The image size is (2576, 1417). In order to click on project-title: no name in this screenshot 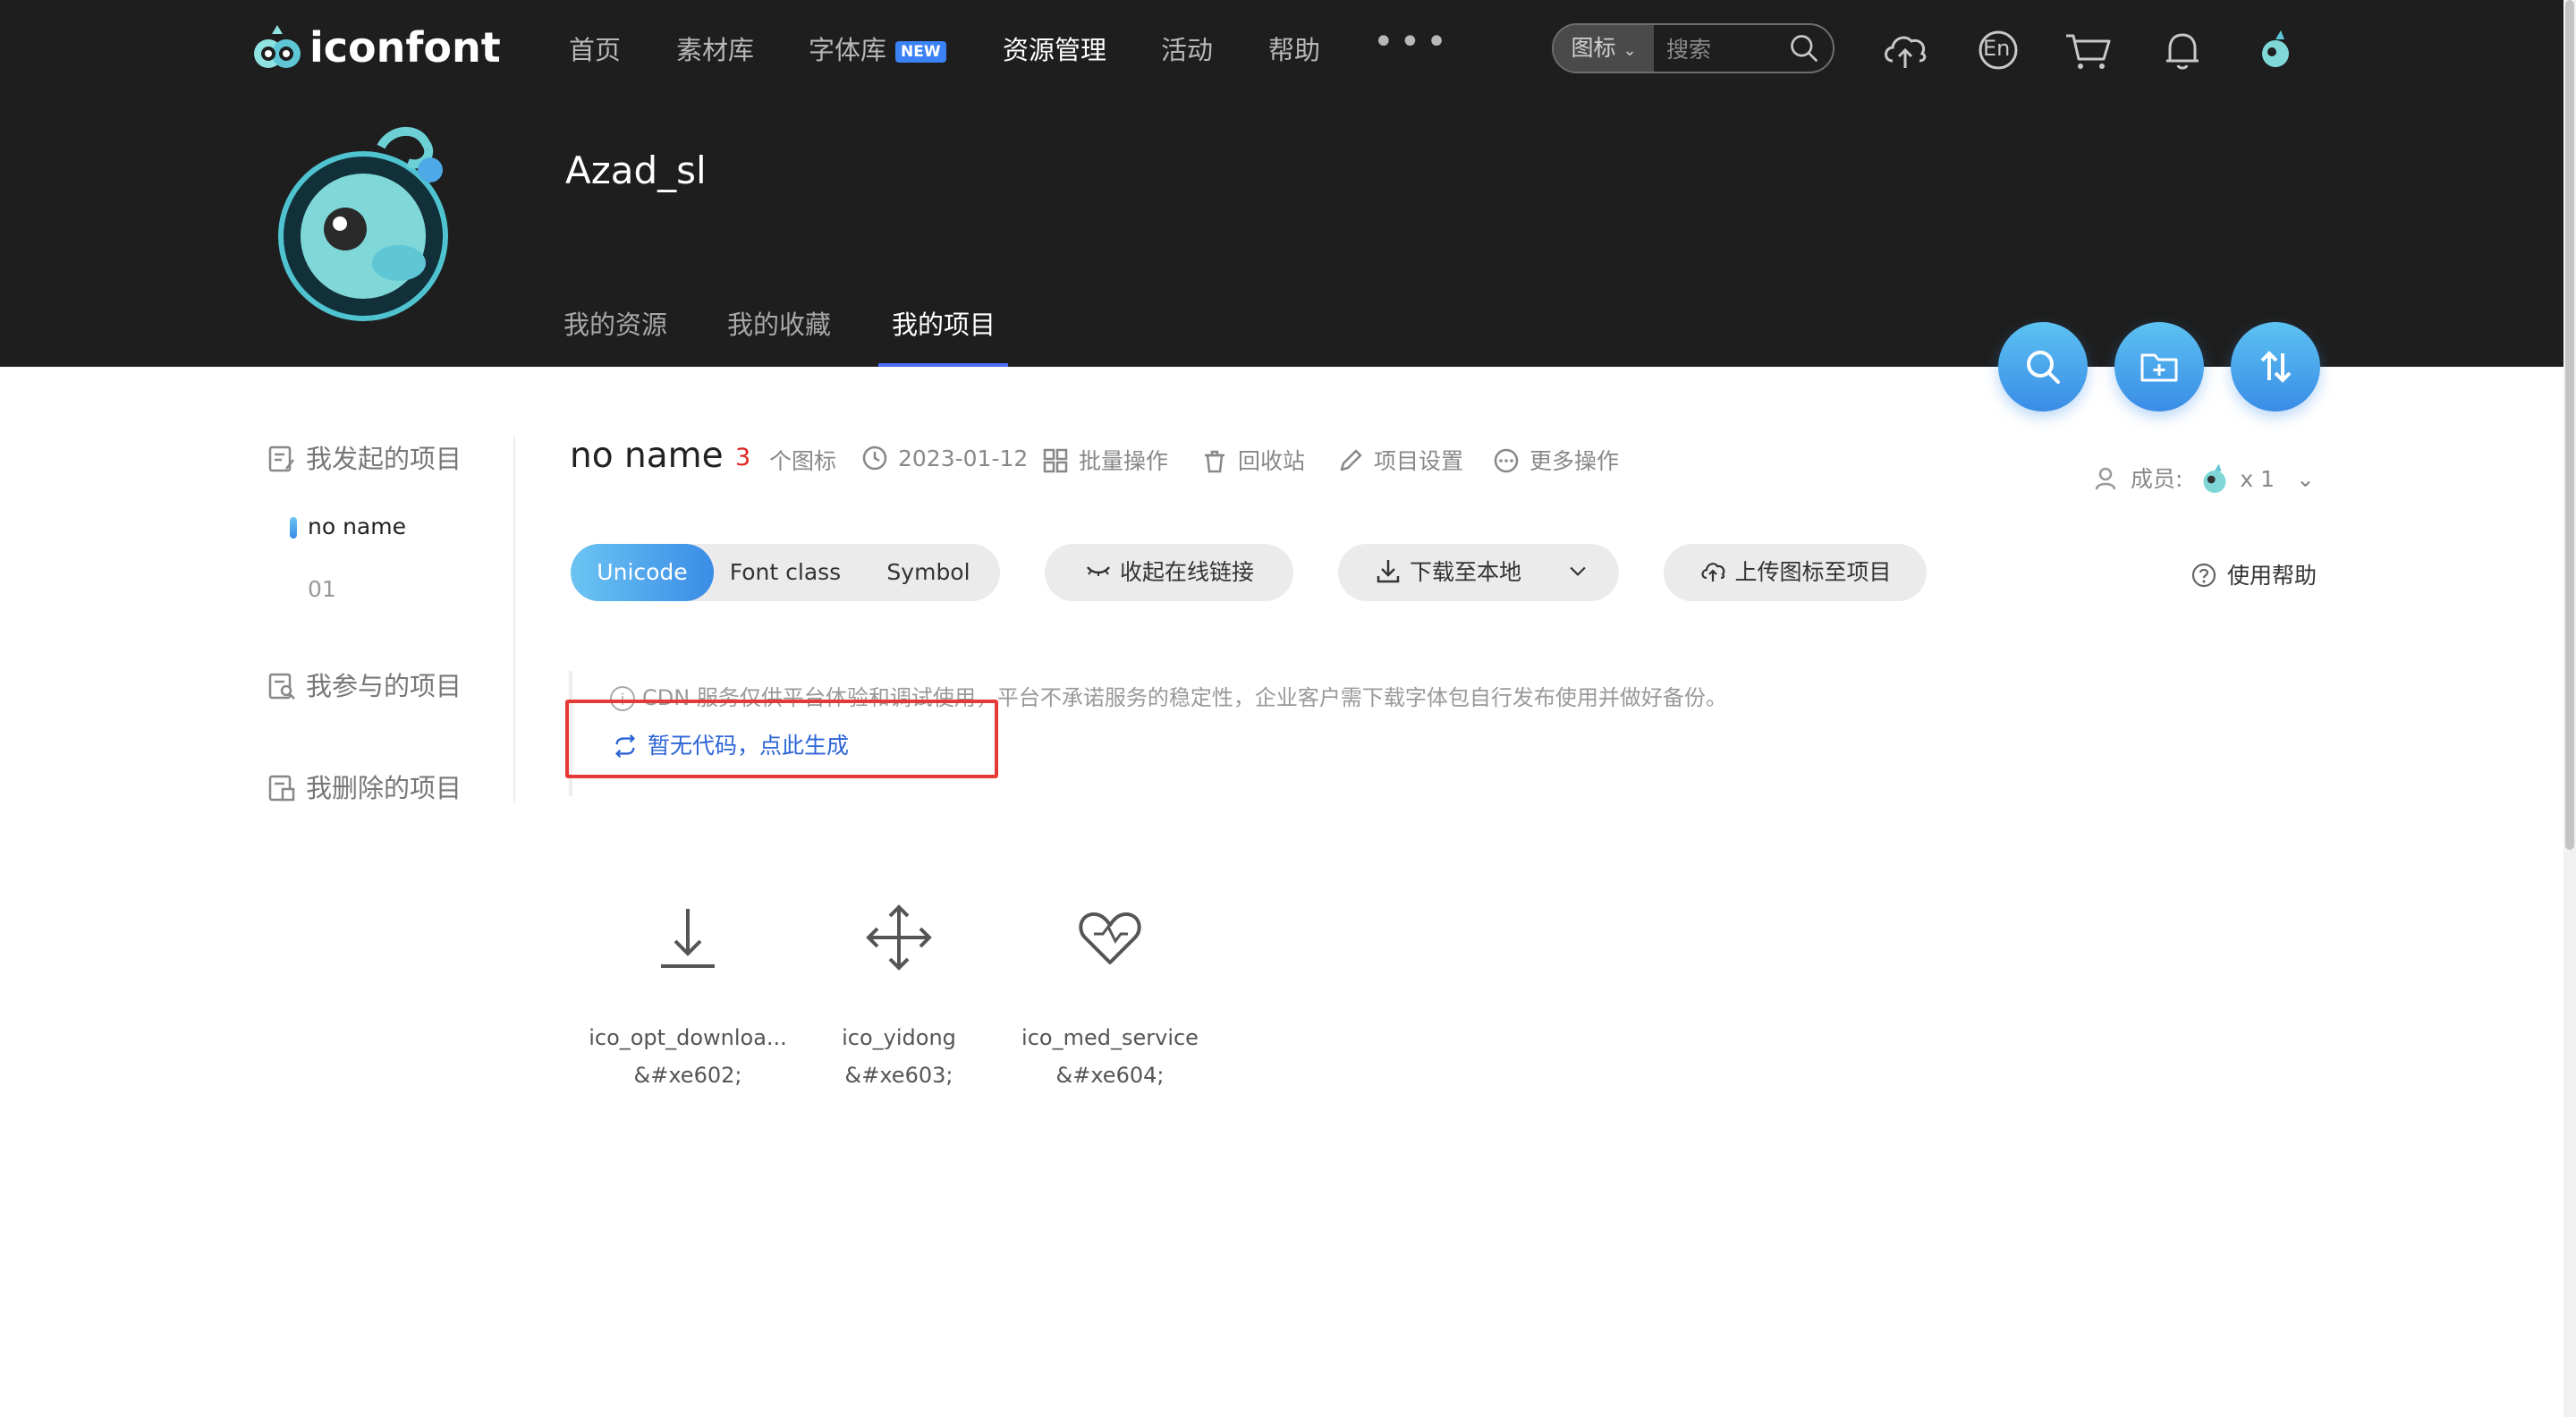, I will do `click(647, 456)`.